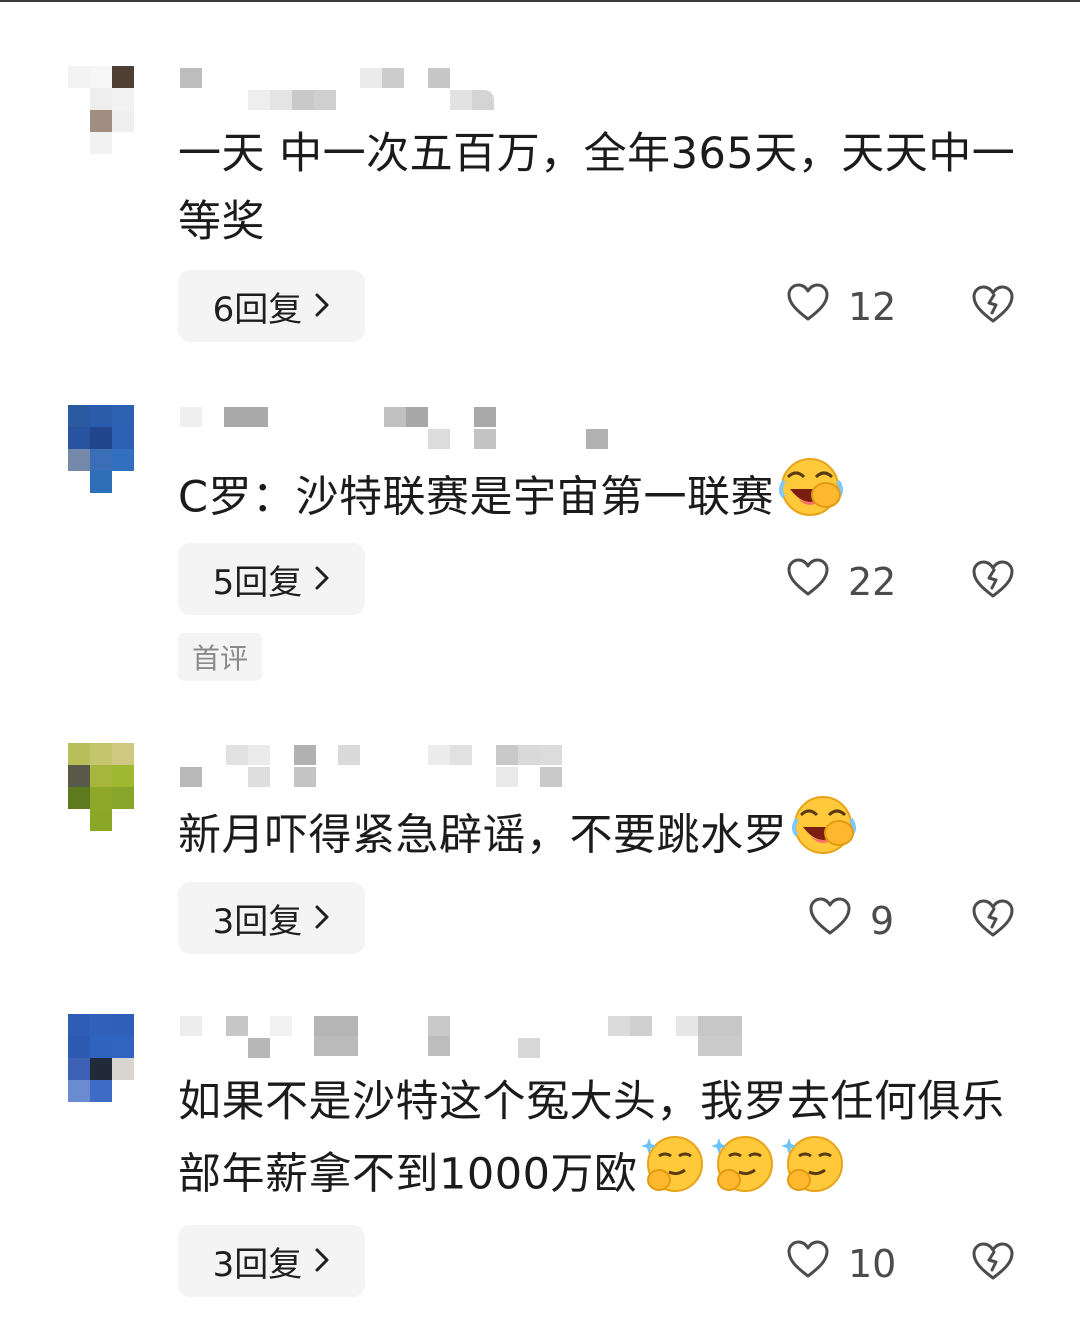 This screenshot has width=1080, height=1331. Describe the element at coordinates (598, 1143) in the screenshot. I see `comment-text: 如果不是沙特这个冤大头，我罗去任何俱乐部年薪拿不到1000万欧` at that location.